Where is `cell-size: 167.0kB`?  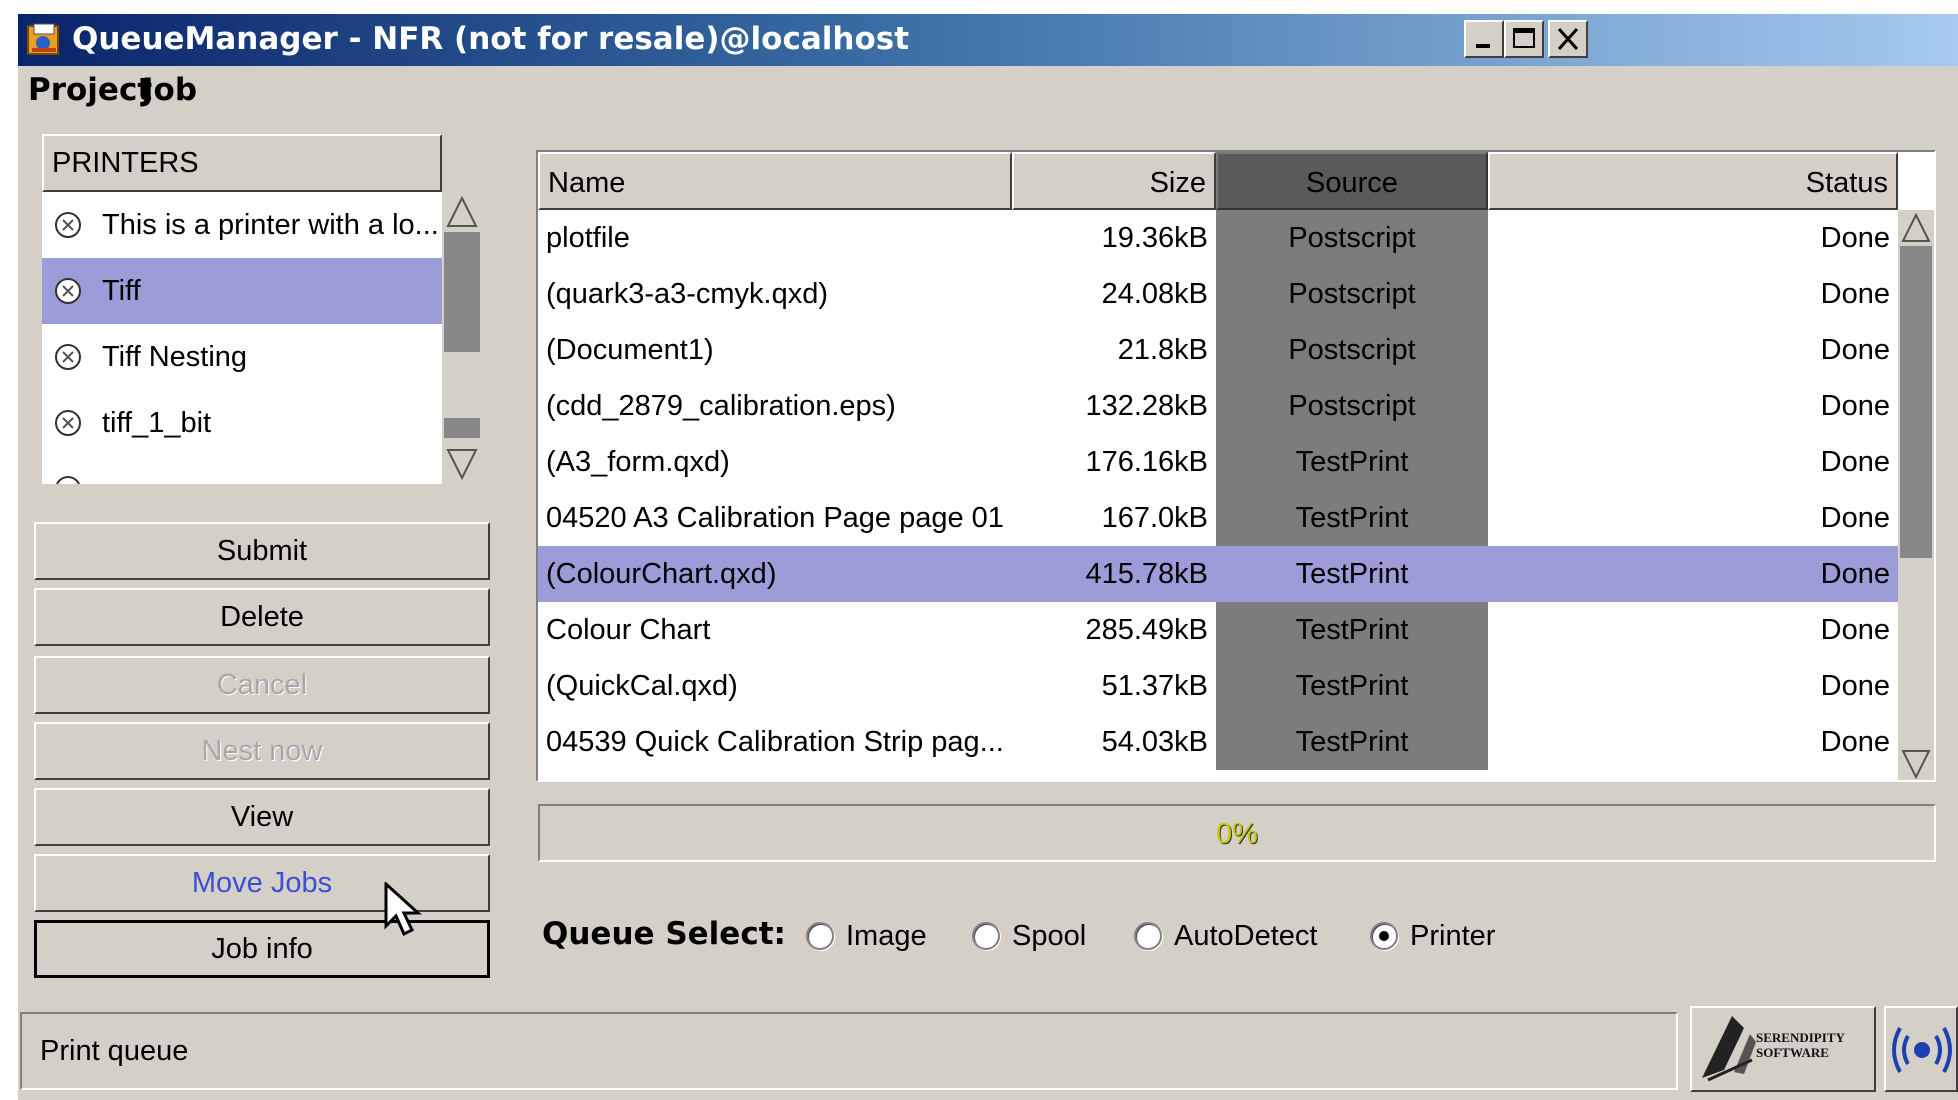
cell-size: 167.0kB is located at coordinates (1154, 518).